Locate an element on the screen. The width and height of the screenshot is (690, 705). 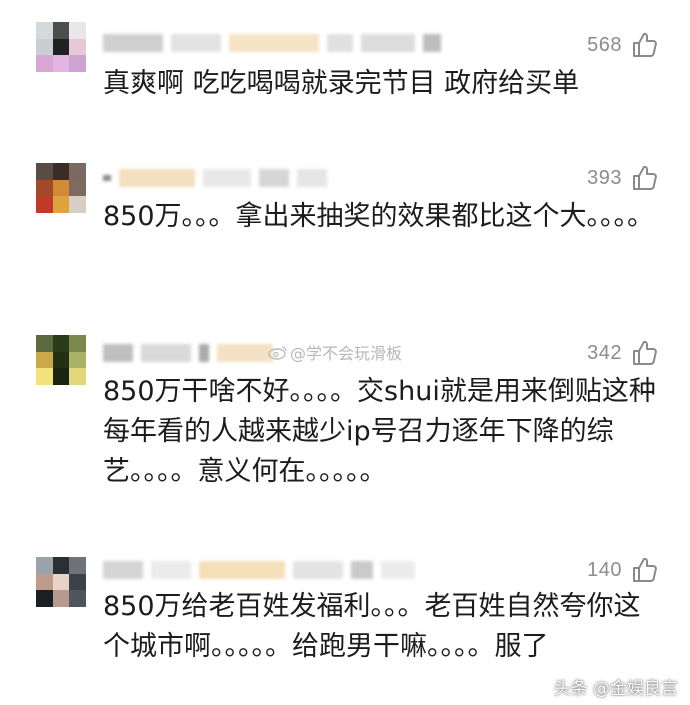
like-count: 393 is located at coordinates (604, 177).